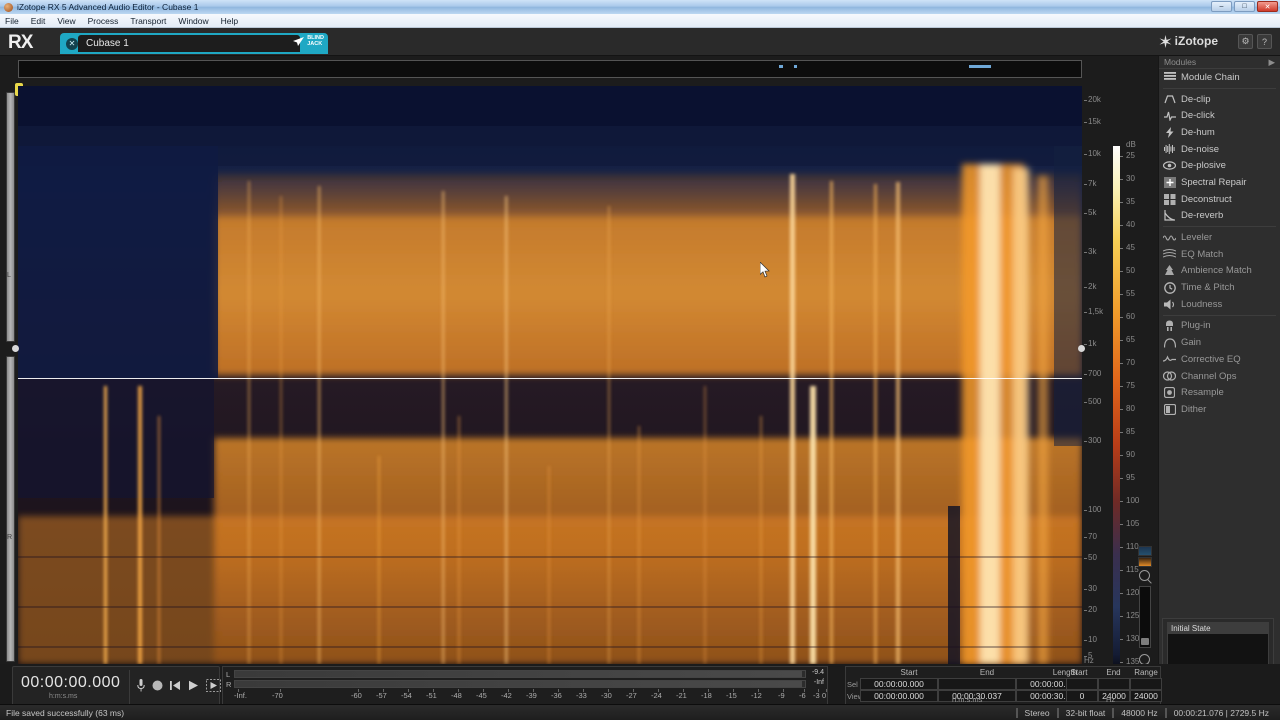 This screenshot has width=1280, height=720. What do you see at coordinates (72, 43) in the screenshot?
I see `tab-close-icon: ✕` at bounding box center [72, 43].